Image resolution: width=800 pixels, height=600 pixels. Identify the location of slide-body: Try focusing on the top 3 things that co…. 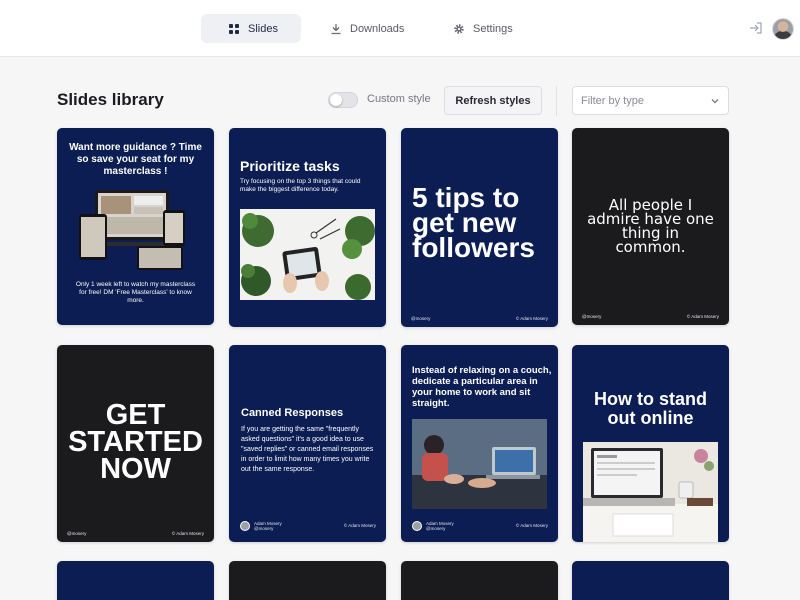
(300, 185).